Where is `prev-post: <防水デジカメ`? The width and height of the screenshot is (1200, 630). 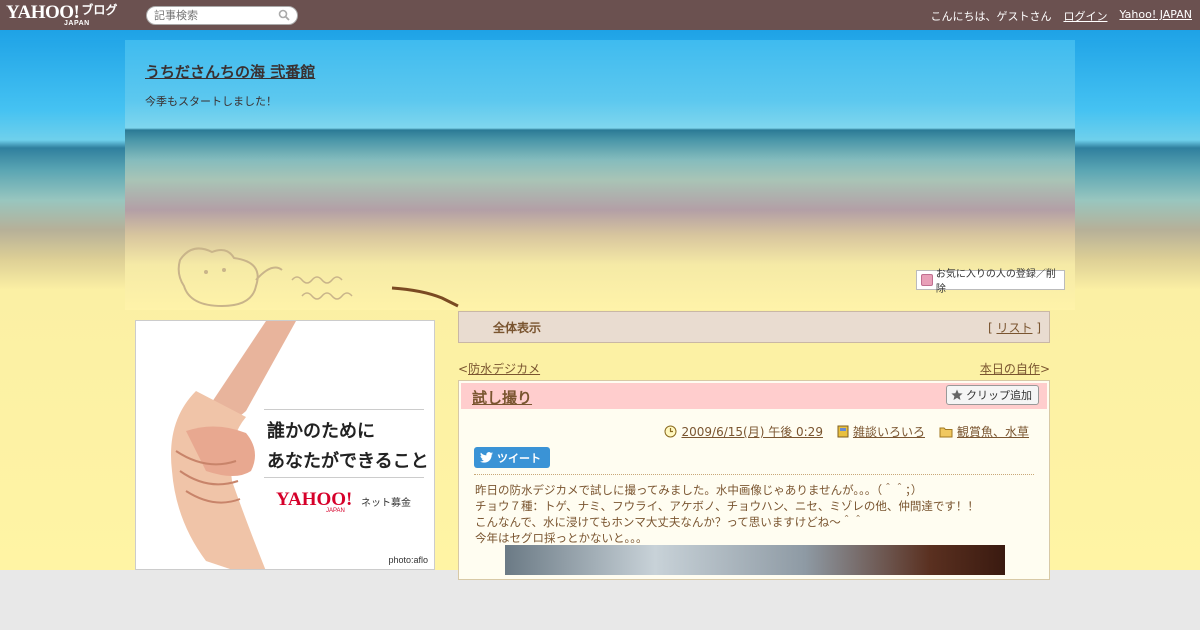
prev-post: <防水デジカメ is located at coordinates (499, 368).